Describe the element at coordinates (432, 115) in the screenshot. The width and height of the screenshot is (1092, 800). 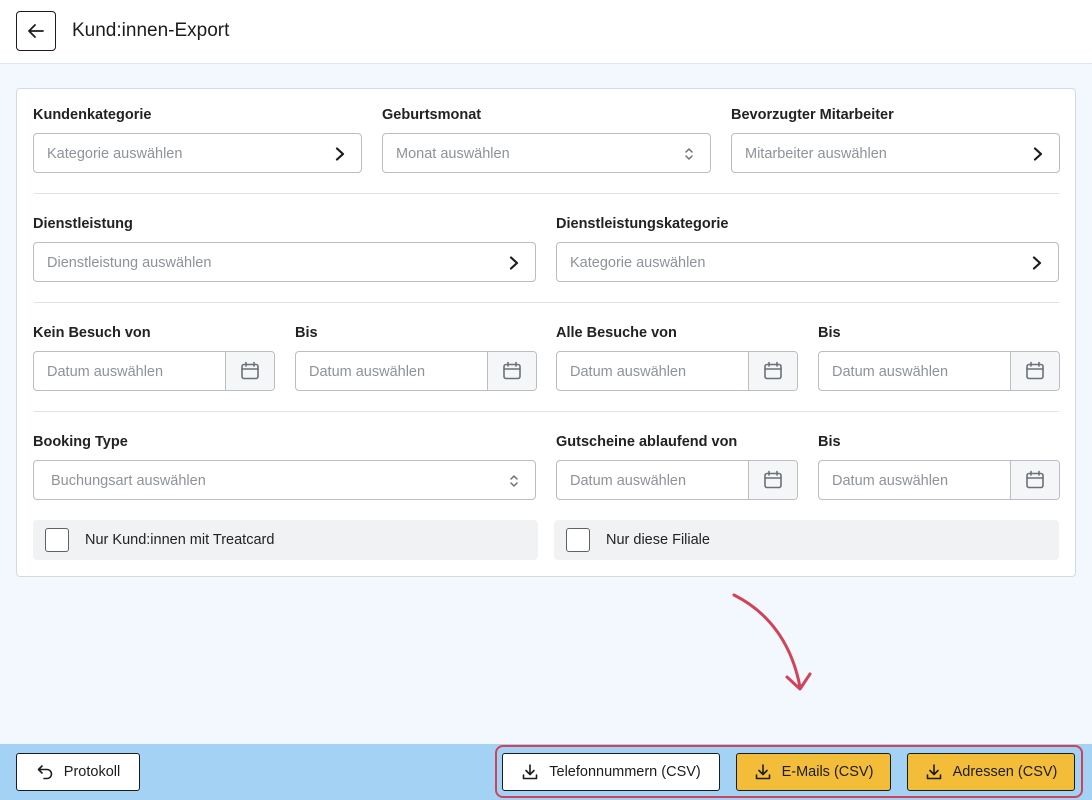
I see `geburtsmonat-label: Geburtsmonat` at that location.